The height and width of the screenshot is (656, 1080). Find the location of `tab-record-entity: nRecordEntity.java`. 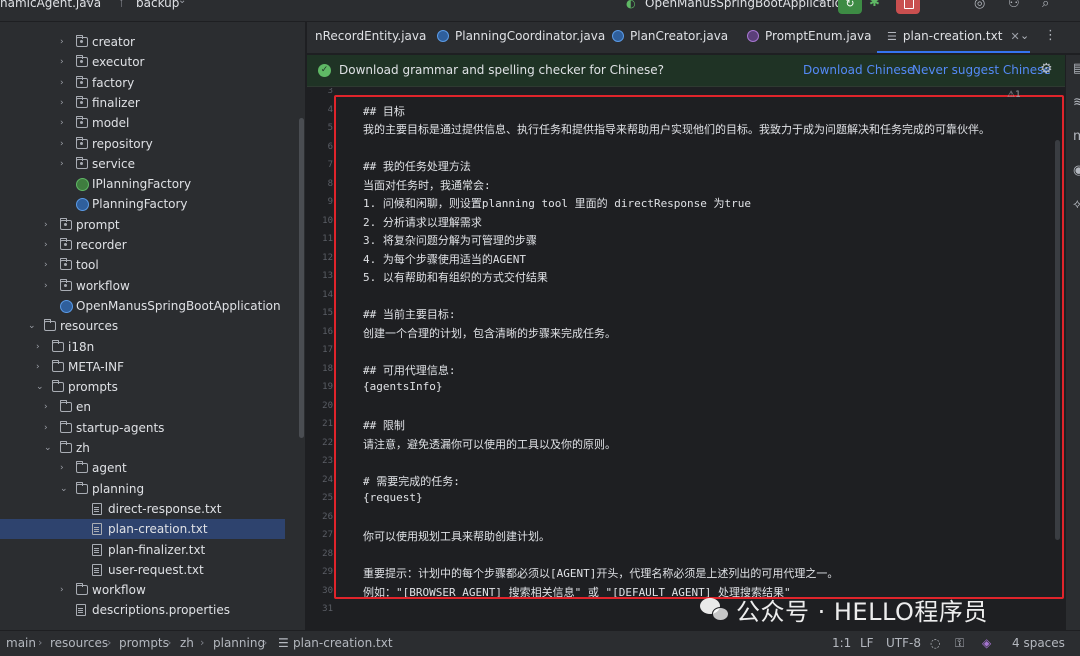

tab-record-entity: nRecordEntity.java is located at coordinates (370, 37).